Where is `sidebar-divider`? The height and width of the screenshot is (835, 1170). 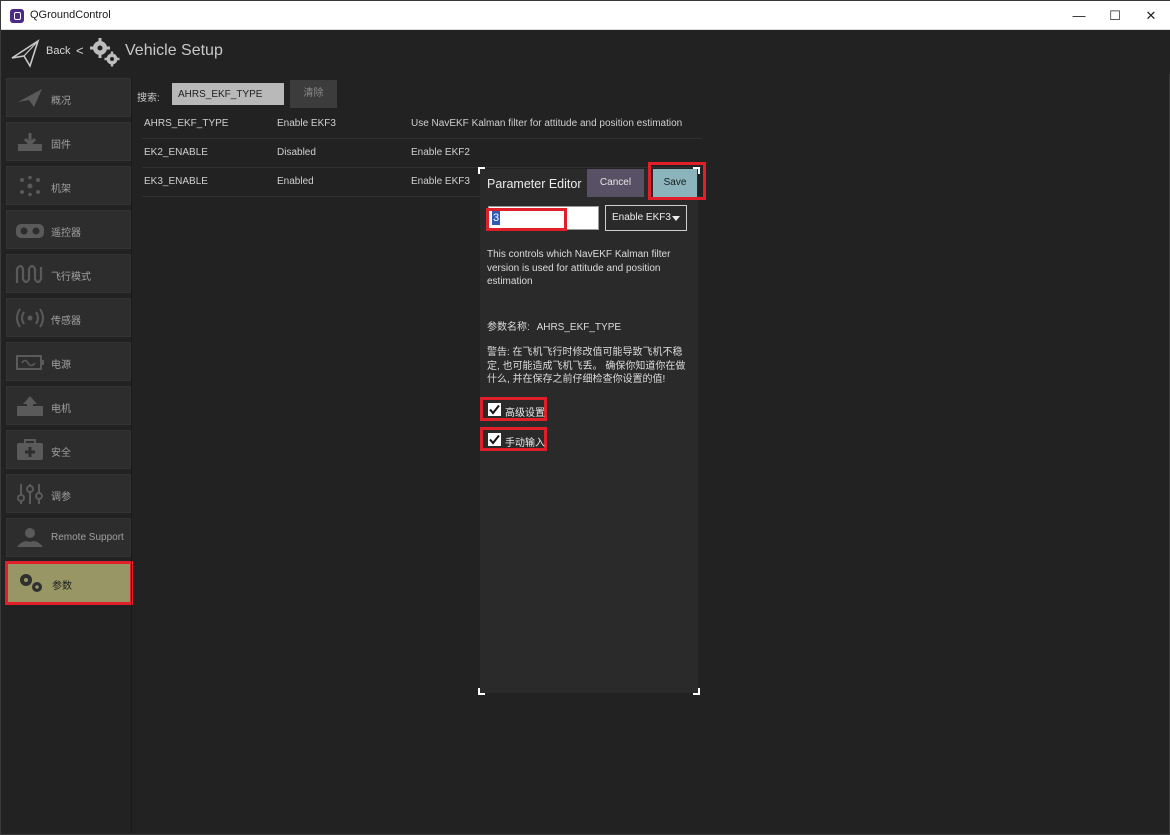
sidebar-divider is located at coordinates (131, 455).